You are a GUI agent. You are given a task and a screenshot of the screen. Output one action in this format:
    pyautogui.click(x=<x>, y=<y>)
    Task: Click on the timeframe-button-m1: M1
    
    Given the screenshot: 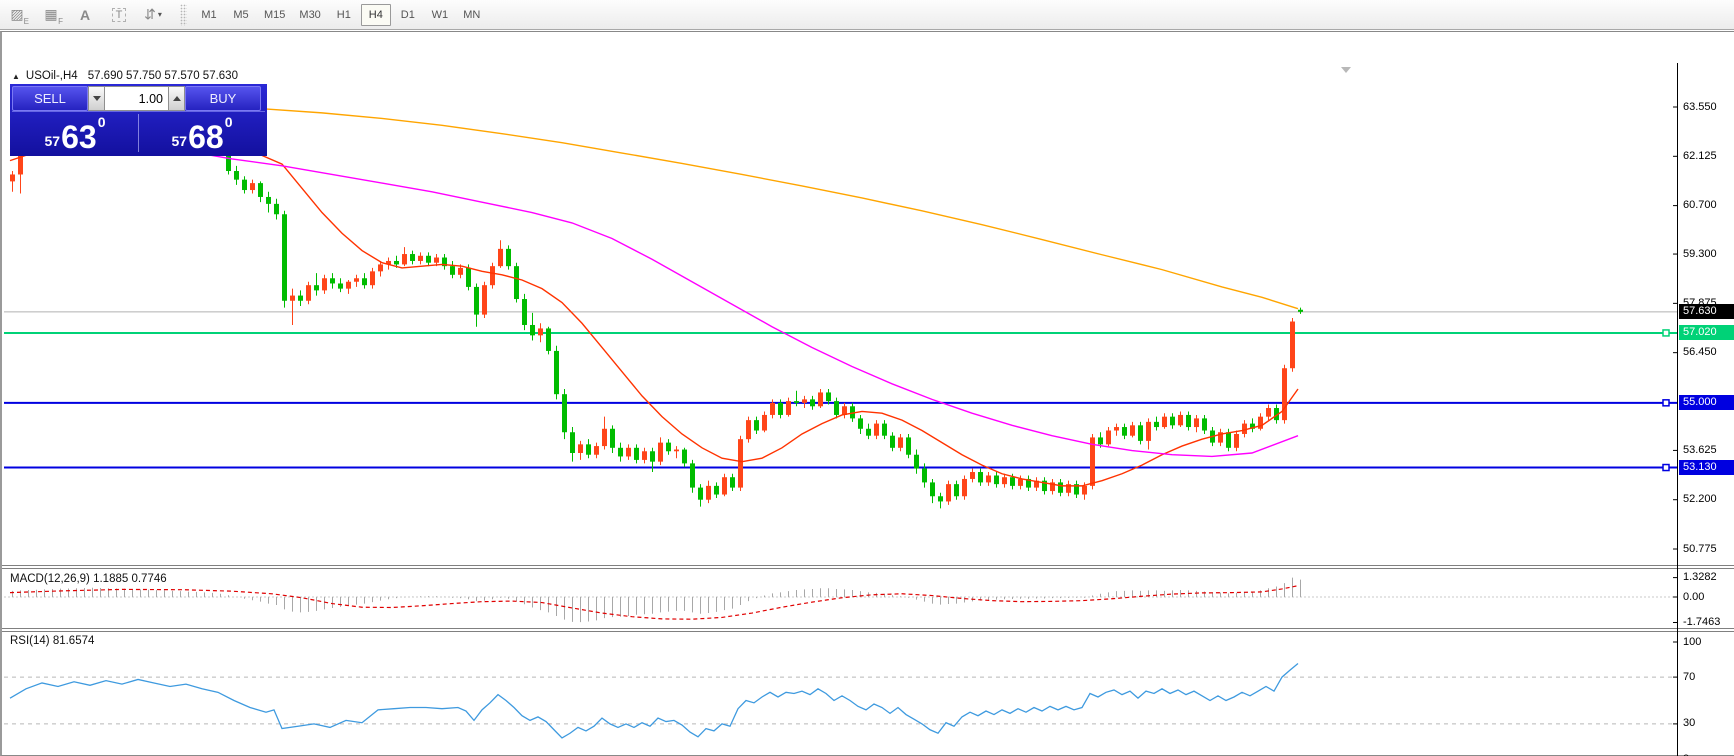 What is the action you would take?
    pyautogui.click(x=209, y=15)
    